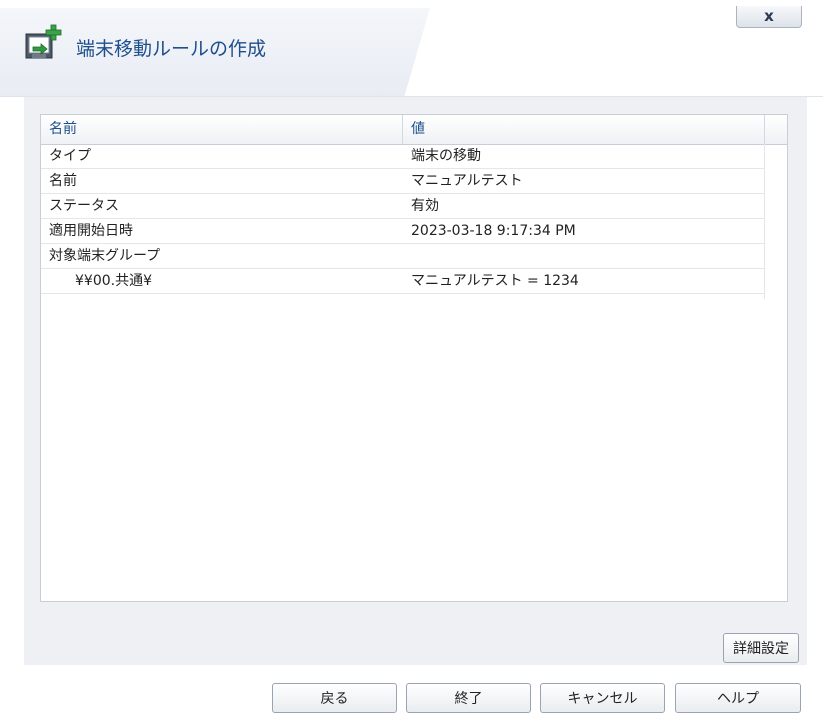 This screenshot has width=823, height=728. I want to click on close-button: x, so click(769, 17).